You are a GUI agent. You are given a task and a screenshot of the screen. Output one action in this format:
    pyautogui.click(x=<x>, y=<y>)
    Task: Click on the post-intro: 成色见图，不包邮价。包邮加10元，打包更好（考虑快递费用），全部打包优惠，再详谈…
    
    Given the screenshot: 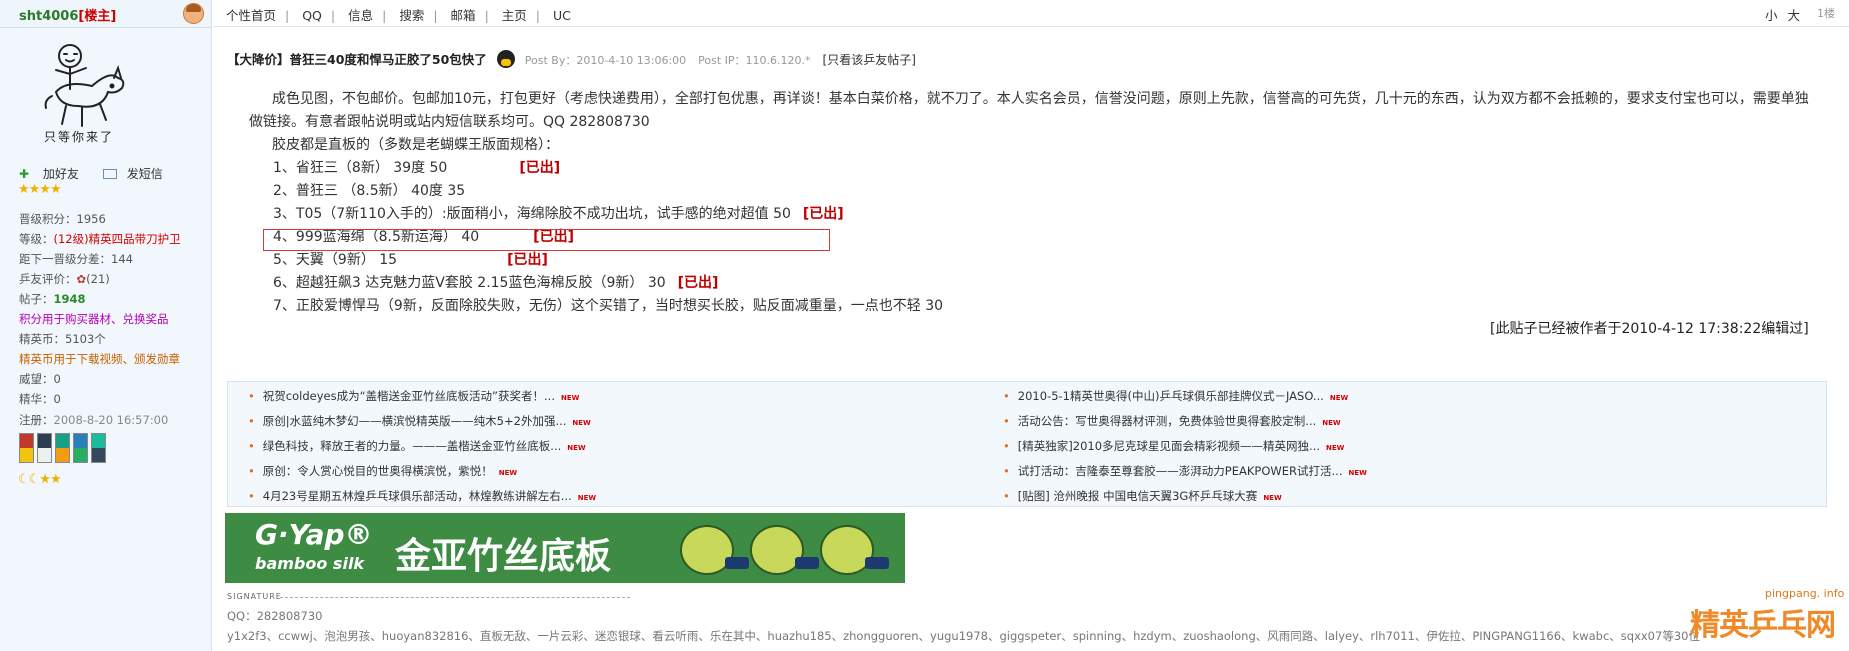 What is the action you would take?
    pyautogui.click(x=1029, y=110)
    